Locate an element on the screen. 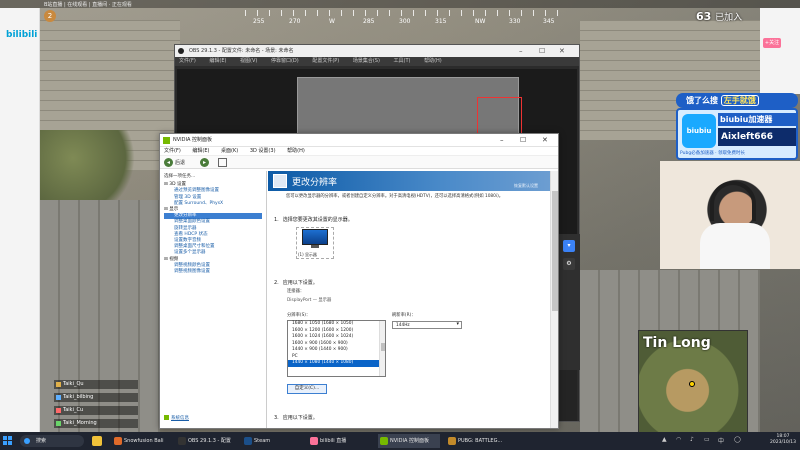 Image resolution: width=800 pixels, height=450 pixels. compass-label: 285 is located at coordinates (369, 21).